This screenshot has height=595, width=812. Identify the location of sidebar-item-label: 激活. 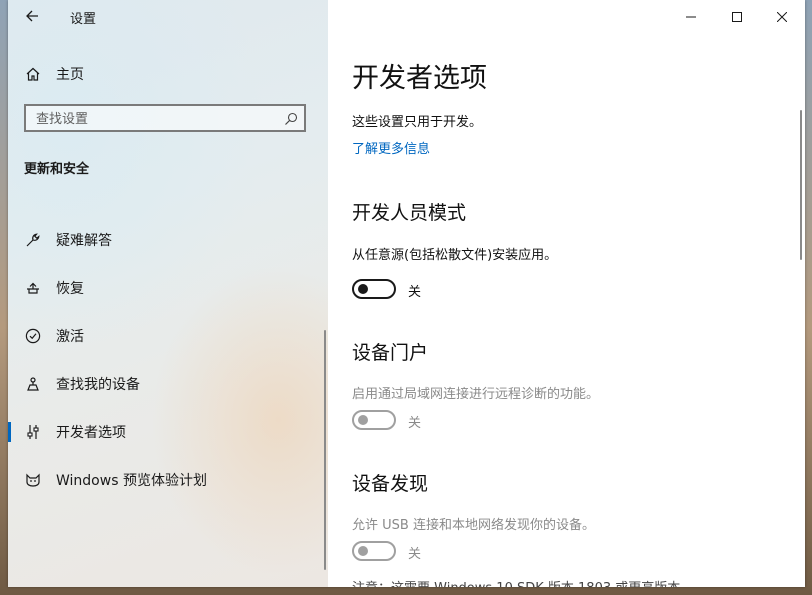
(70, 337).